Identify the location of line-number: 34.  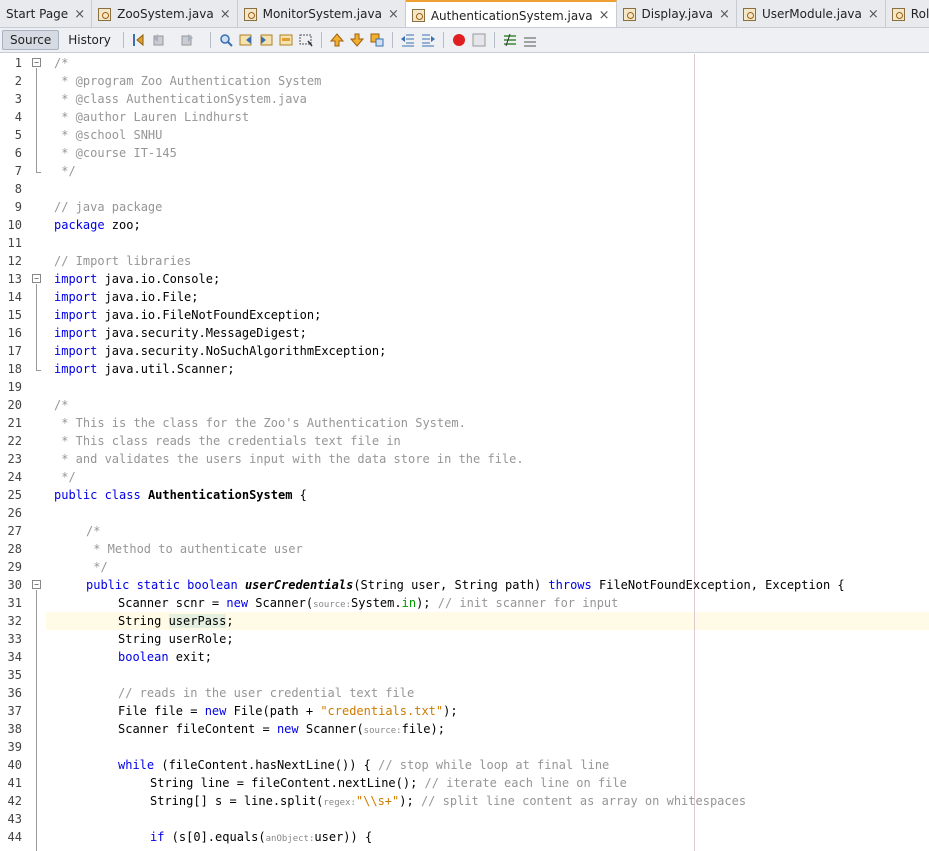
(14, 657).